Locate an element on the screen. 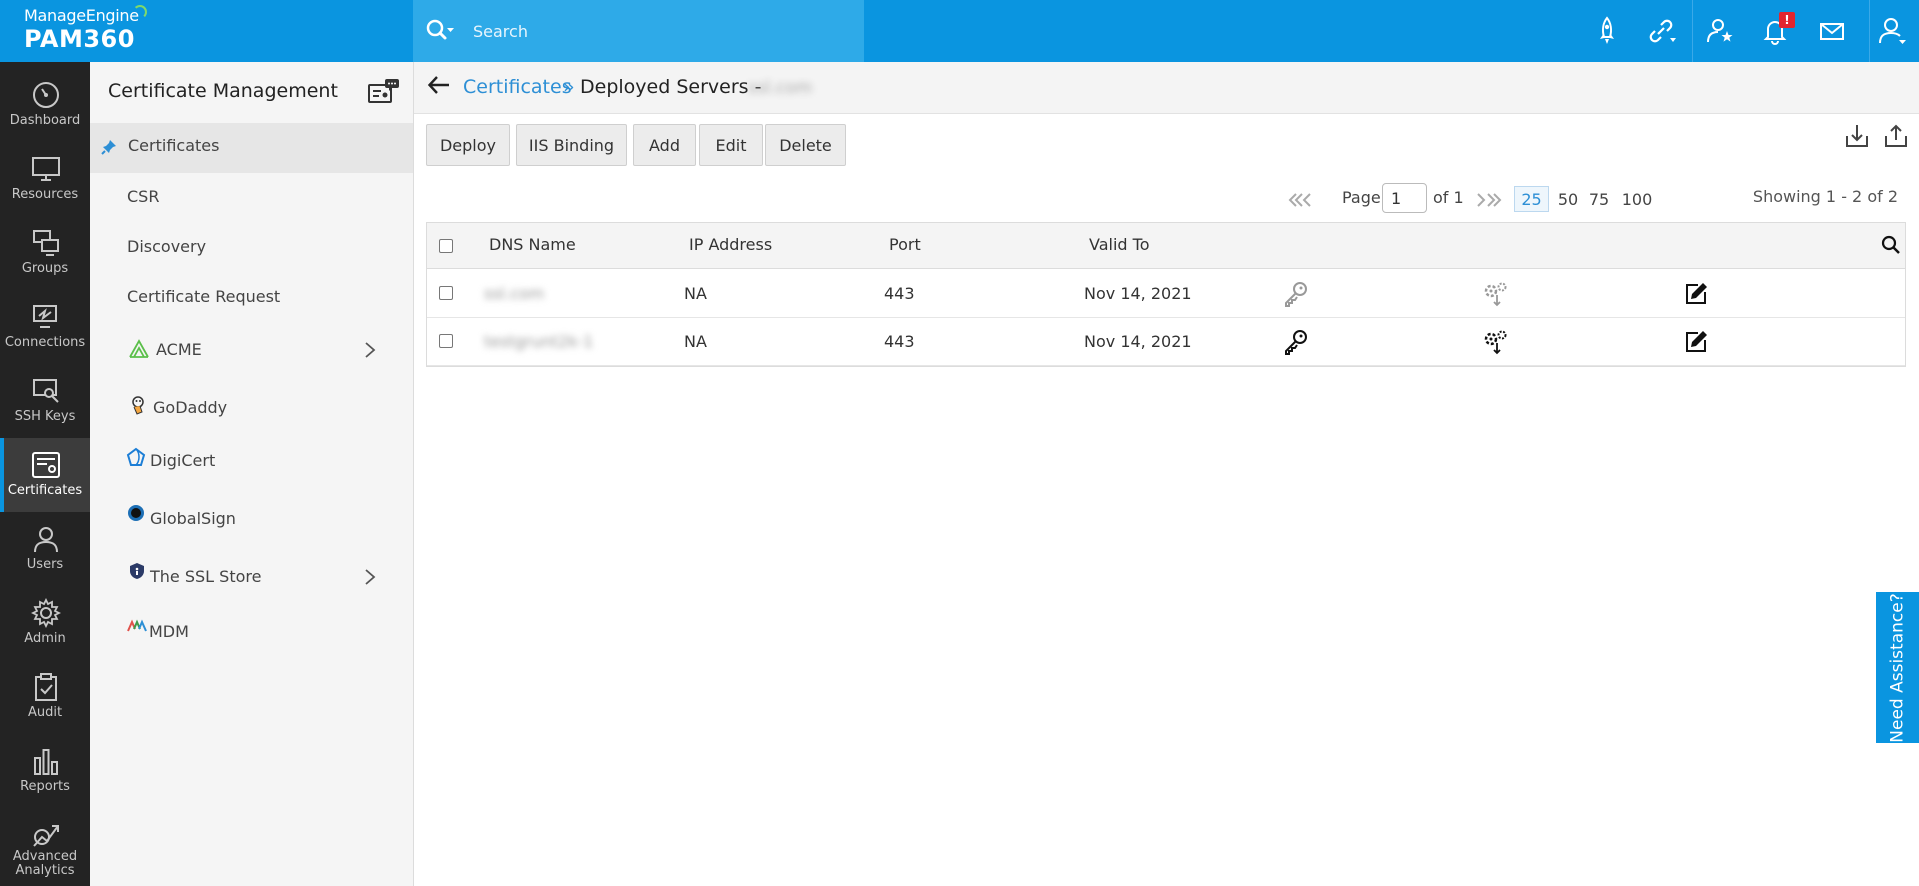 This screenshot has height=886, width=1919. user-account-icon is located at coordinates (1892, 31).